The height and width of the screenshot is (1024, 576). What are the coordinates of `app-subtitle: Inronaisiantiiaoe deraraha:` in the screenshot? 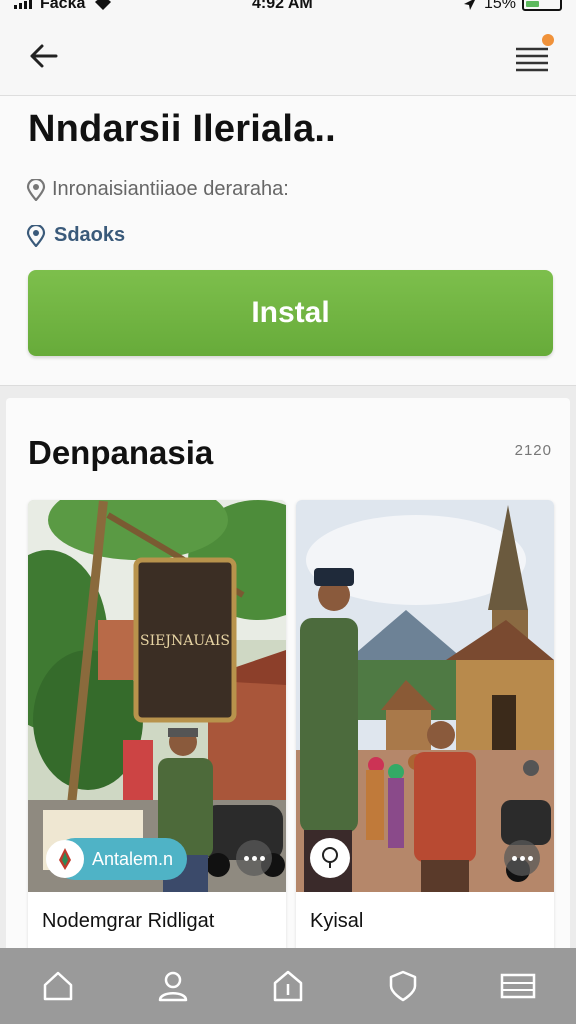 It's located at (170, 189).